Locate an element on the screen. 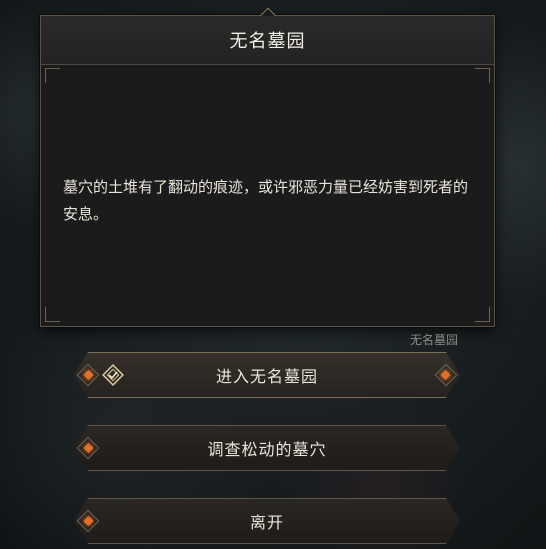  option-label: 离开 is located at coordinates (266, 522).